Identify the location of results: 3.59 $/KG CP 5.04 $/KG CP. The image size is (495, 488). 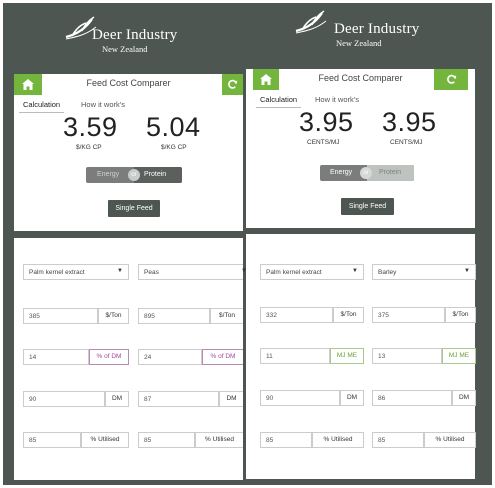
(128, 133).